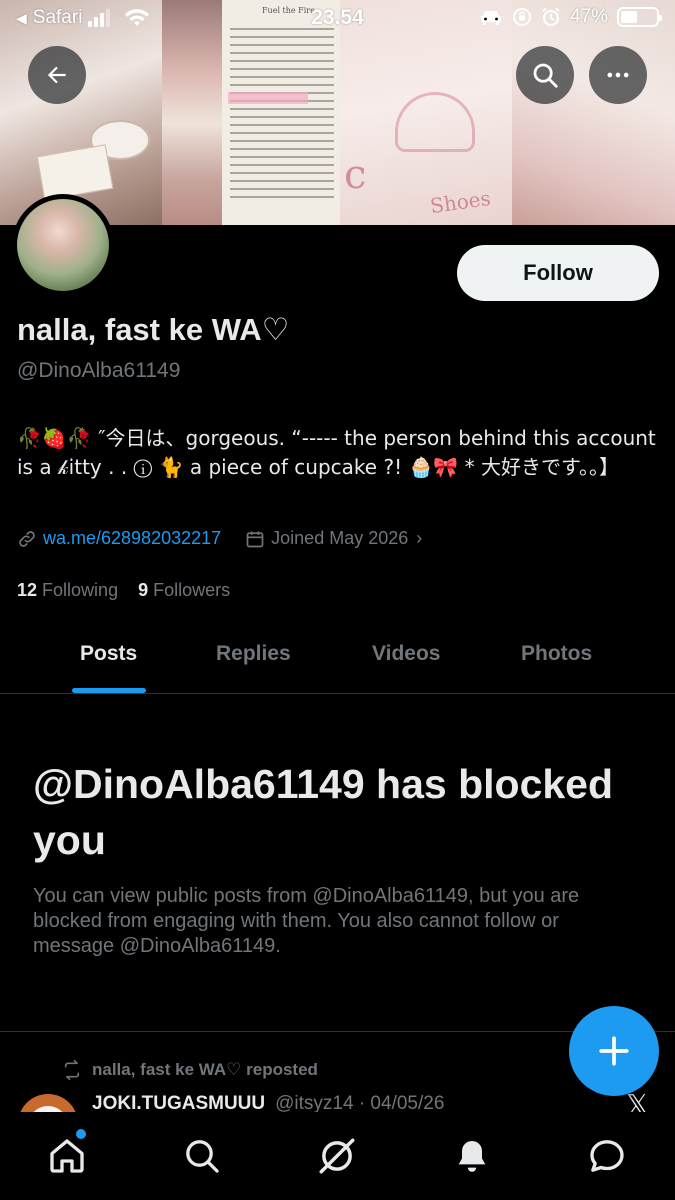 The image size is (675, 1200). What do you see at coordinates (521, 17) in the screenshot?
I see `orientation-lock-icon` at bounding box center [521, 17].